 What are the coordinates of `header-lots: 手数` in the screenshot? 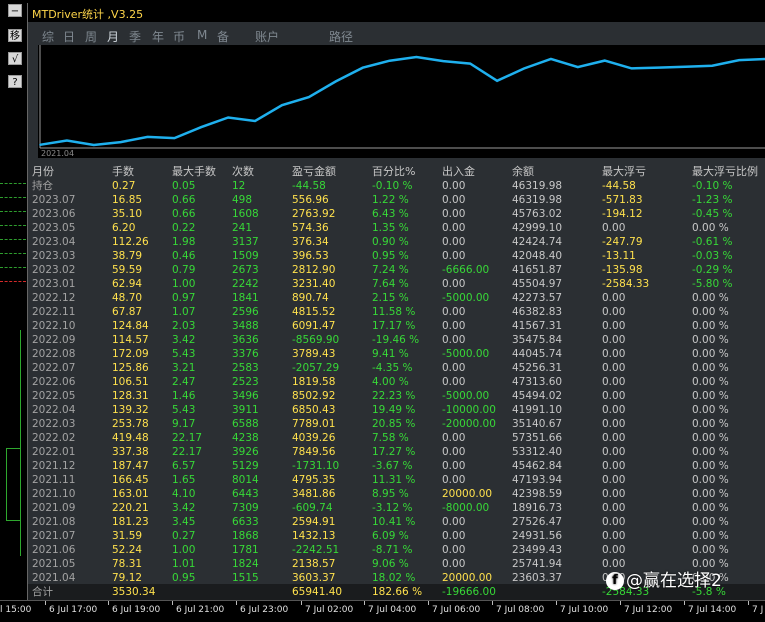 It's located at (123, 171).